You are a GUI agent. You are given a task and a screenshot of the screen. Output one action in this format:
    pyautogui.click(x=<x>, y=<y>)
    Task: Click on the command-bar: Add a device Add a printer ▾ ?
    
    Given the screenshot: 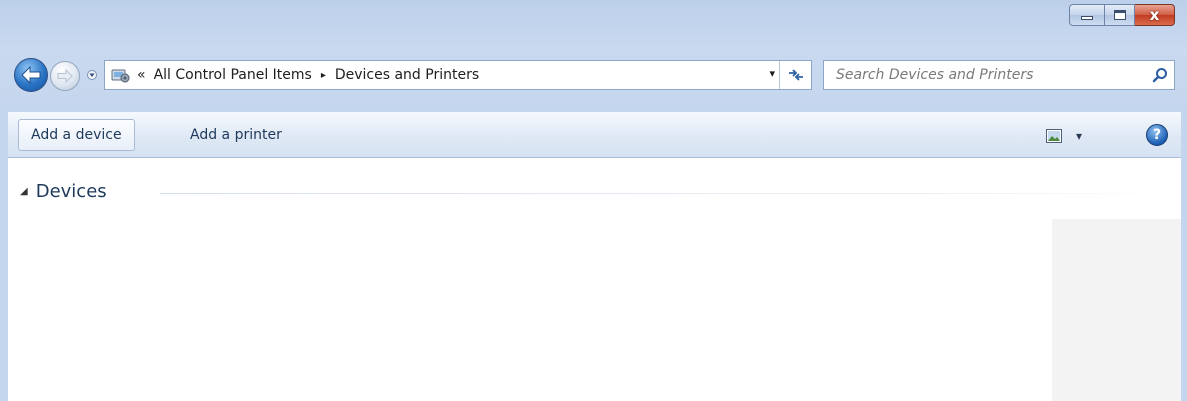 What is the action you would take?
    pyautogui.click(x=594, y=135)
    